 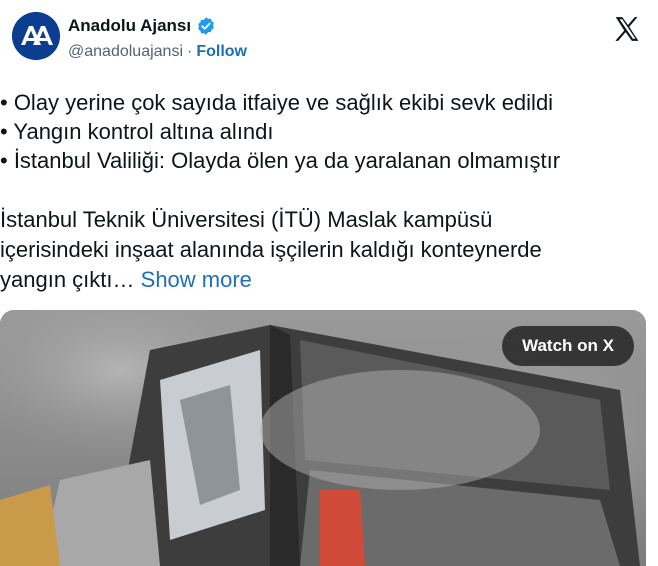 What do you see at coordinates (627, 29) in the screenshot?
I see `x-logo-icon` at bounding box center [627, 29].